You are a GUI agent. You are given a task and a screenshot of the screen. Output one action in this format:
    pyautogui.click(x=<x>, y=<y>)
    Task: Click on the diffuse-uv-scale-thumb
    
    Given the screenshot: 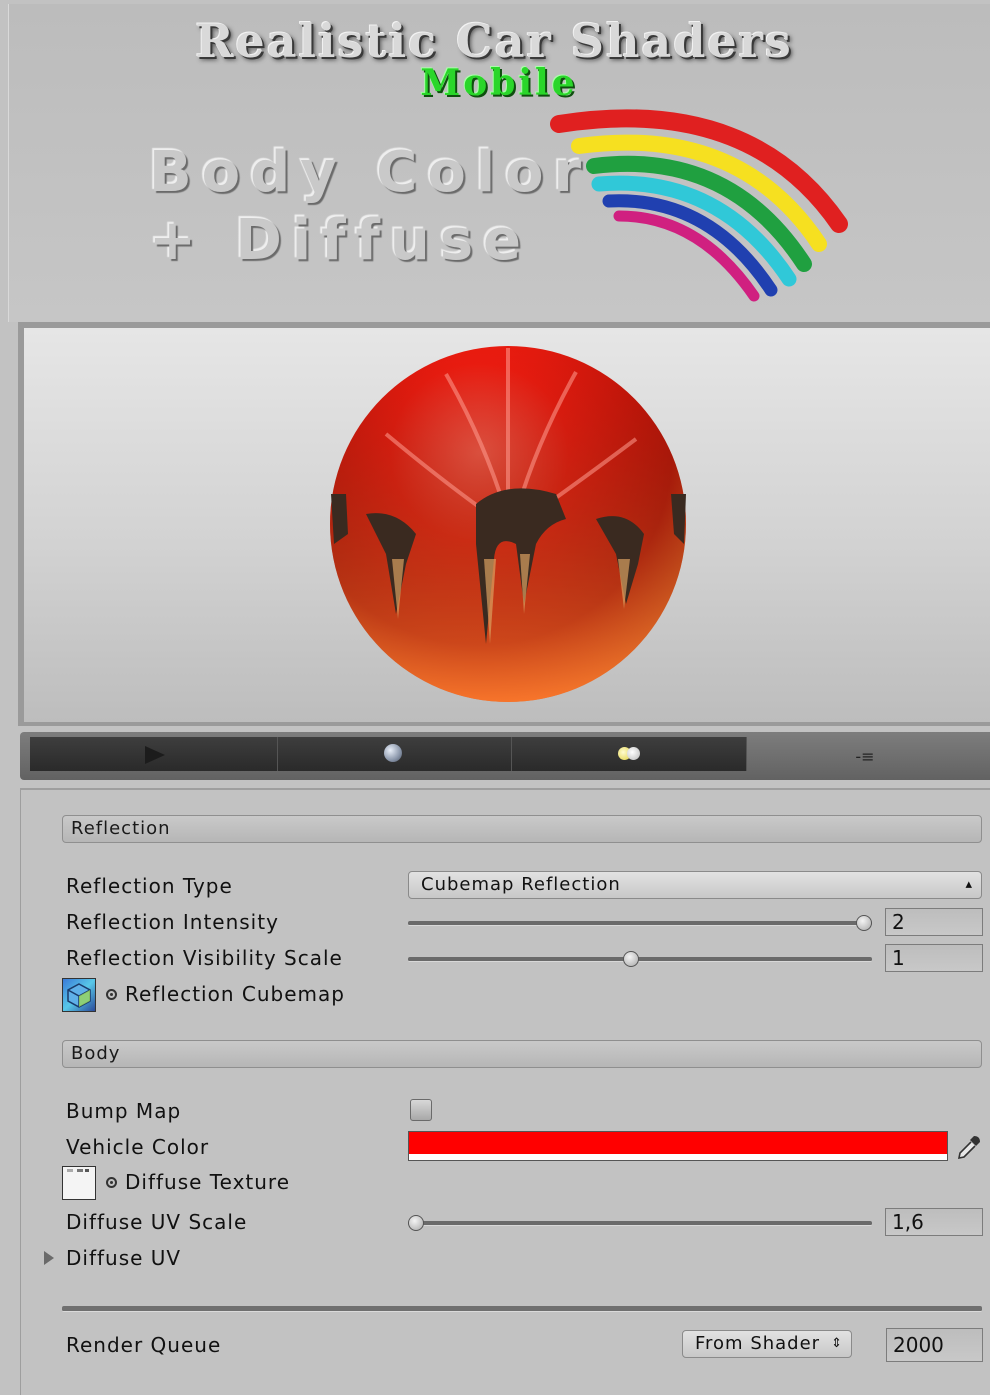 What is the action you would take?
    pyautogui.click(x=416, y=1223)
    